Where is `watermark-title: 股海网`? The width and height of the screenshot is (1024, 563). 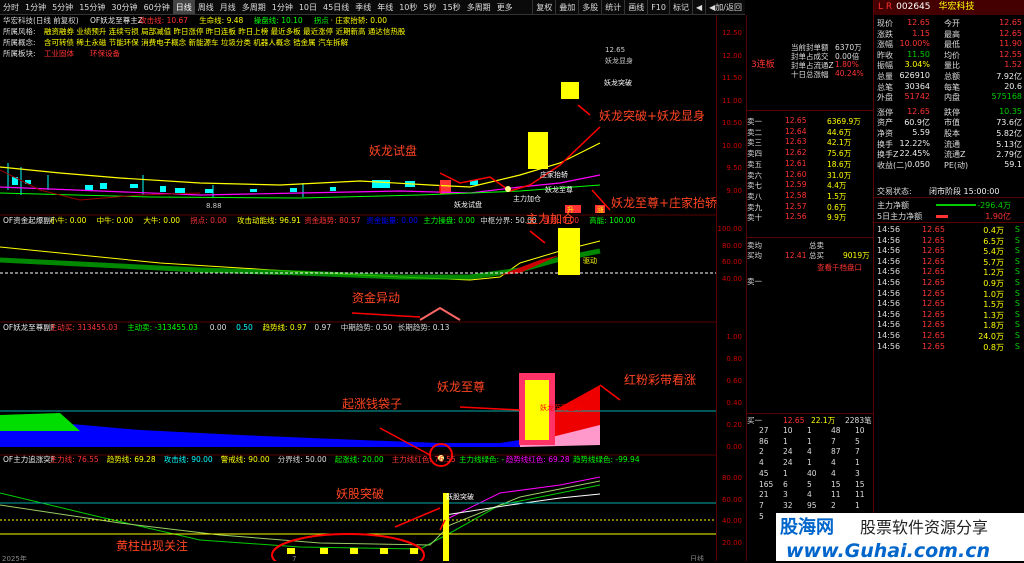 watermark-title: 股海网 is located at coordinates (806, 527).